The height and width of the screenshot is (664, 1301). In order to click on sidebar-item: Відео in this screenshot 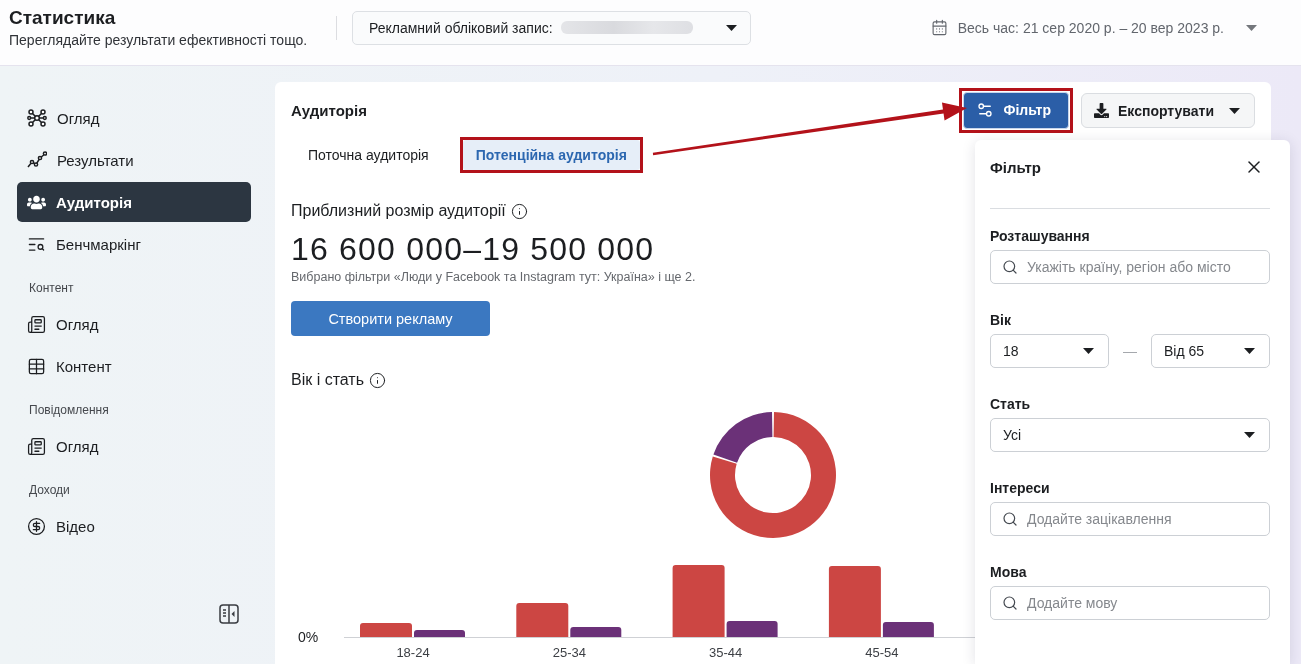, I will do `click(134, 526)`.